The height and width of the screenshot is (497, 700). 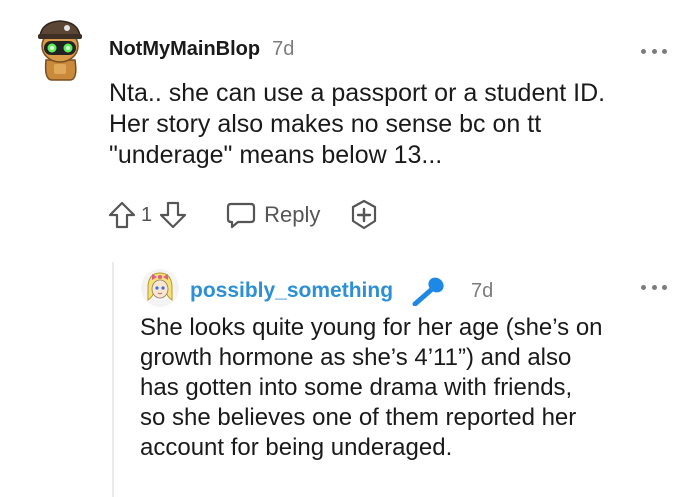 I want to click on comment-line: has gotten into some drama with friends,, so click(x=356, y=387).